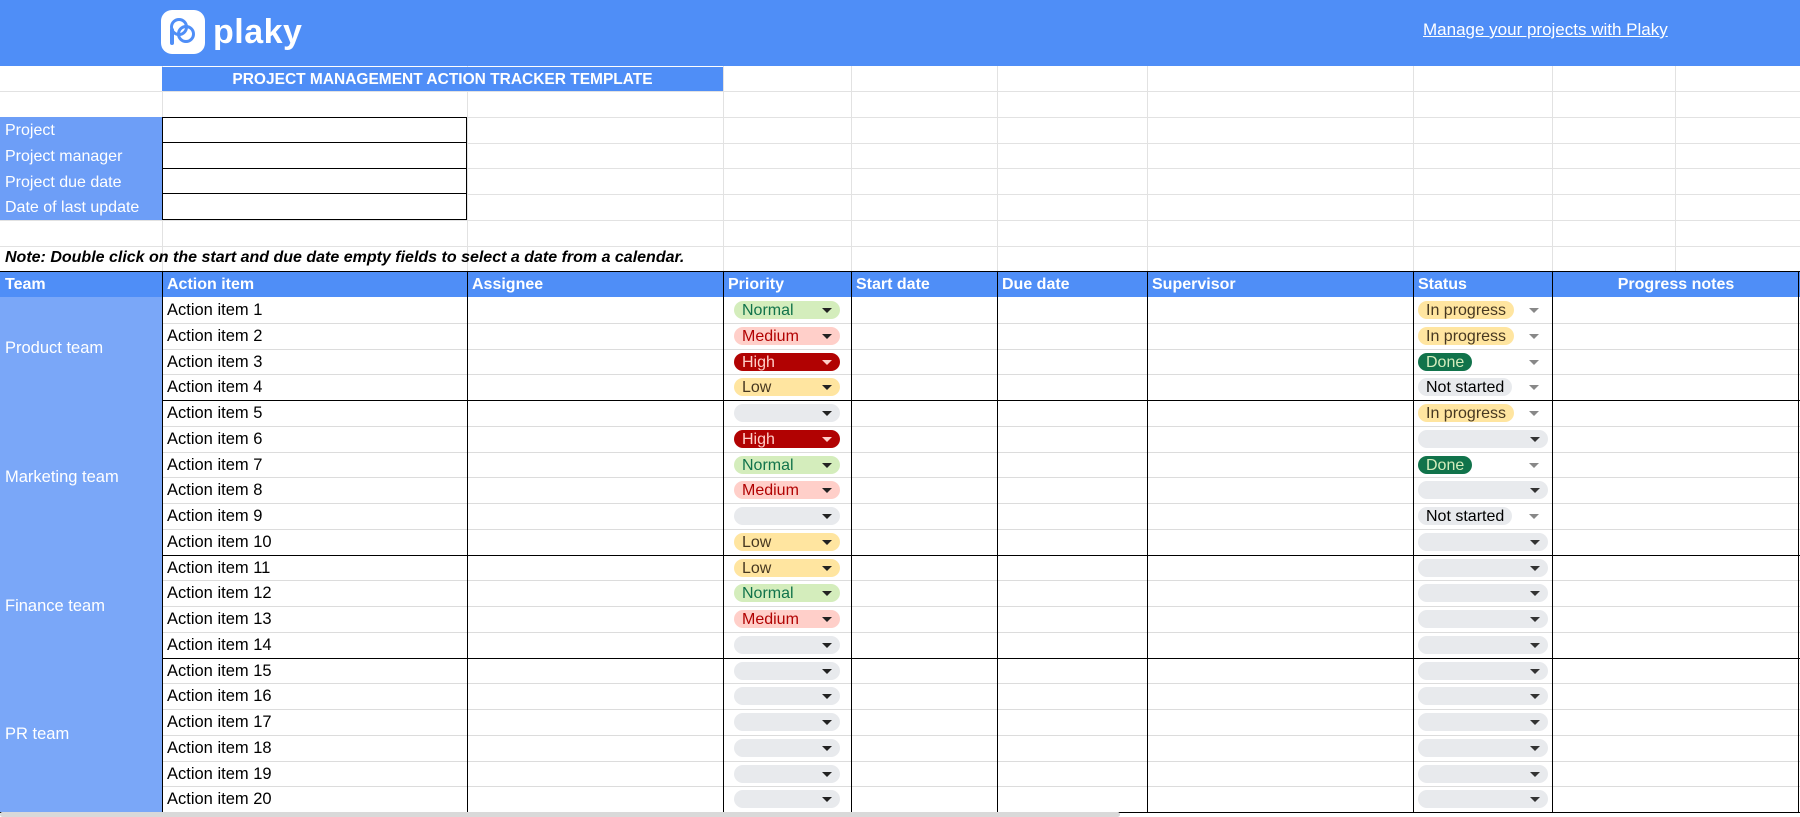 The height and width of the screenshot is (817, 1800). I want to click on action-item-cell: Action item 4, so click(314, 387).